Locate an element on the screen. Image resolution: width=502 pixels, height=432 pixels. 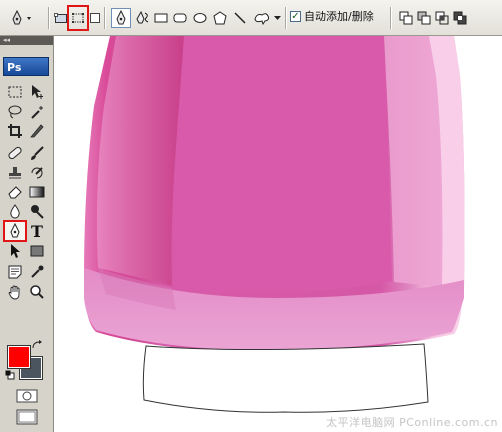
magic-wand-tool is located at coordinates (37, 112).